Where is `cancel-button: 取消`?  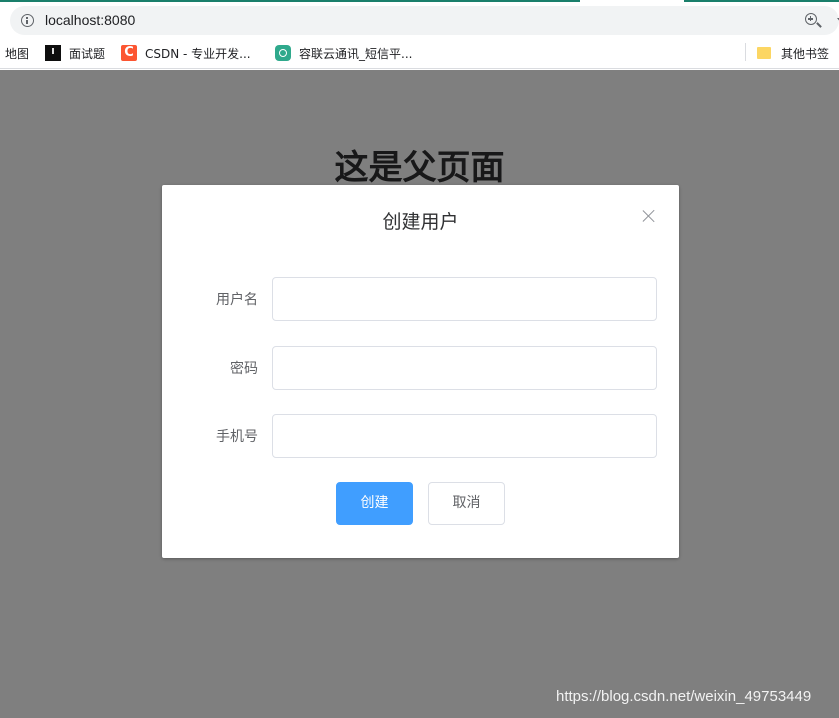
cancel-button: 取消 is located at coordinates (466, 503).